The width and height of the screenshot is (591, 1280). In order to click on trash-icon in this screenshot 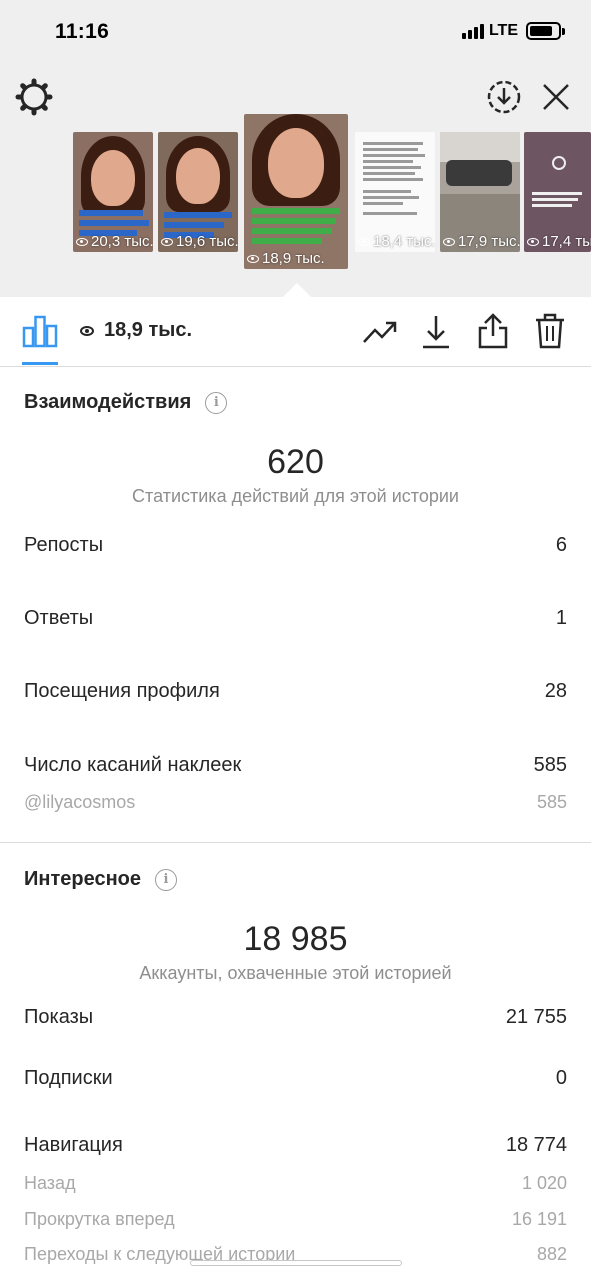, I will do `click(550, 331)`.